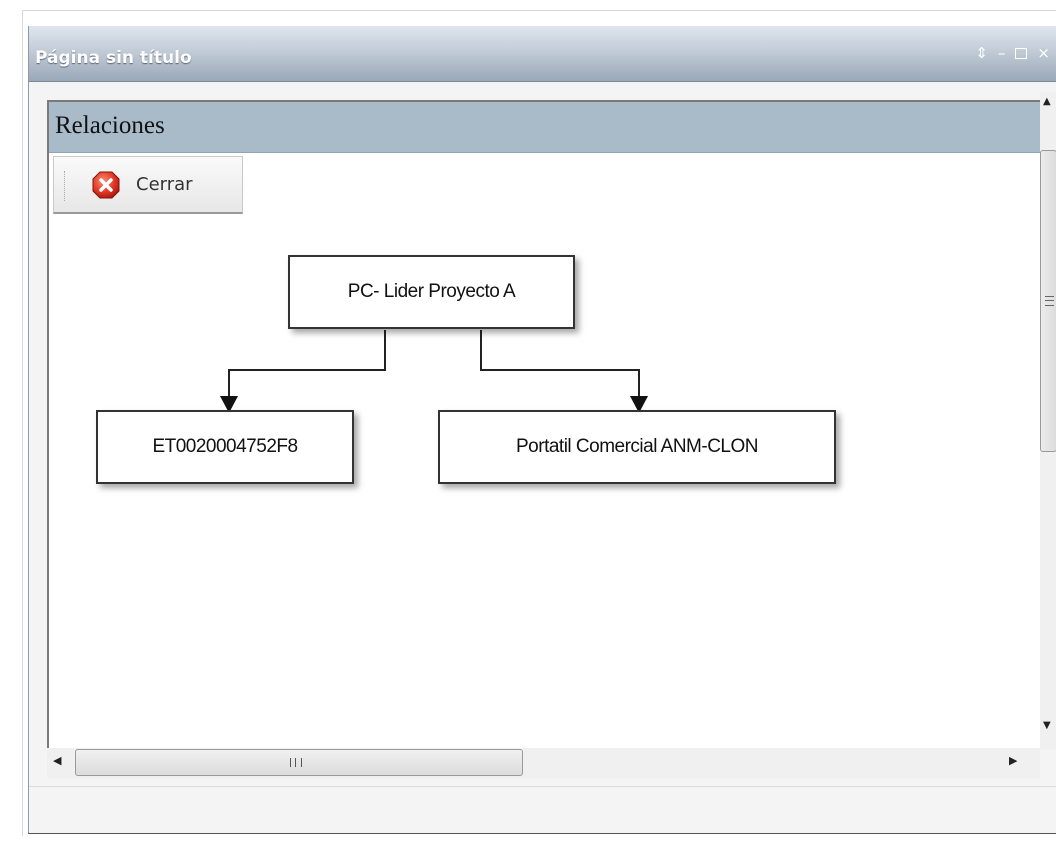 The width and height of the screenshot is (1056, 850). Describe the element at coordinates (543, 763) in the screenshot. I see `horizontal-scrollbar: ◀ ▶` at that location.